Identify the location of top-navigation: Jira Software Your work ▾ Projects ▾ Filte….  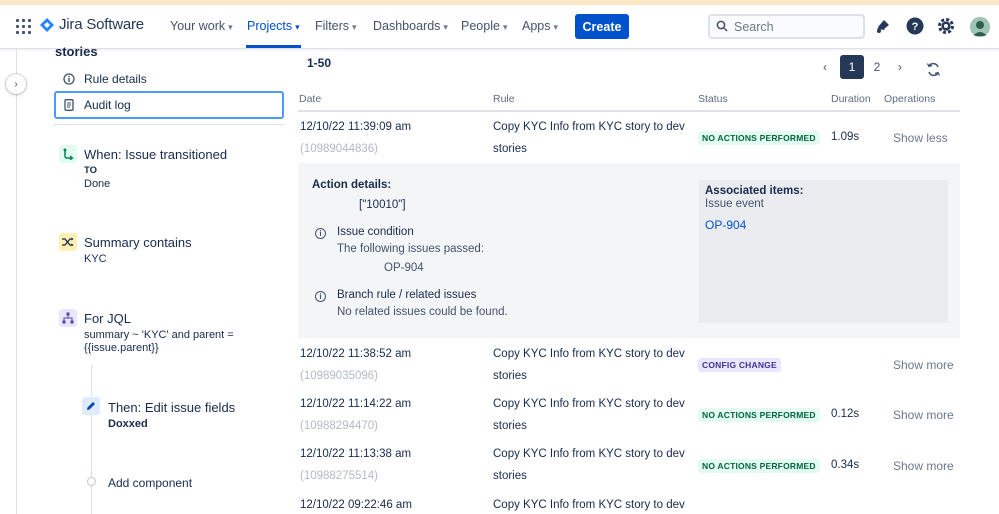
(499, 27).